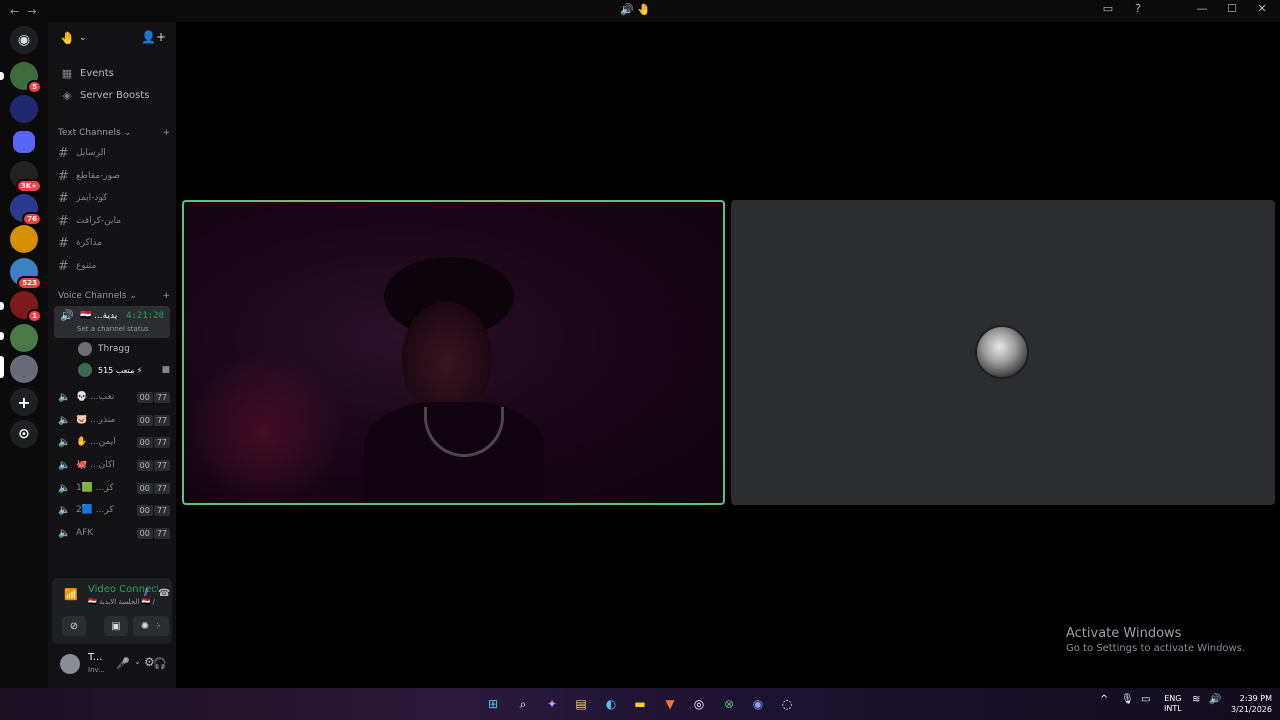 The width and height of the screenshot is (1280, 720). I want to click on server-icon: 1, so click(26, 307).